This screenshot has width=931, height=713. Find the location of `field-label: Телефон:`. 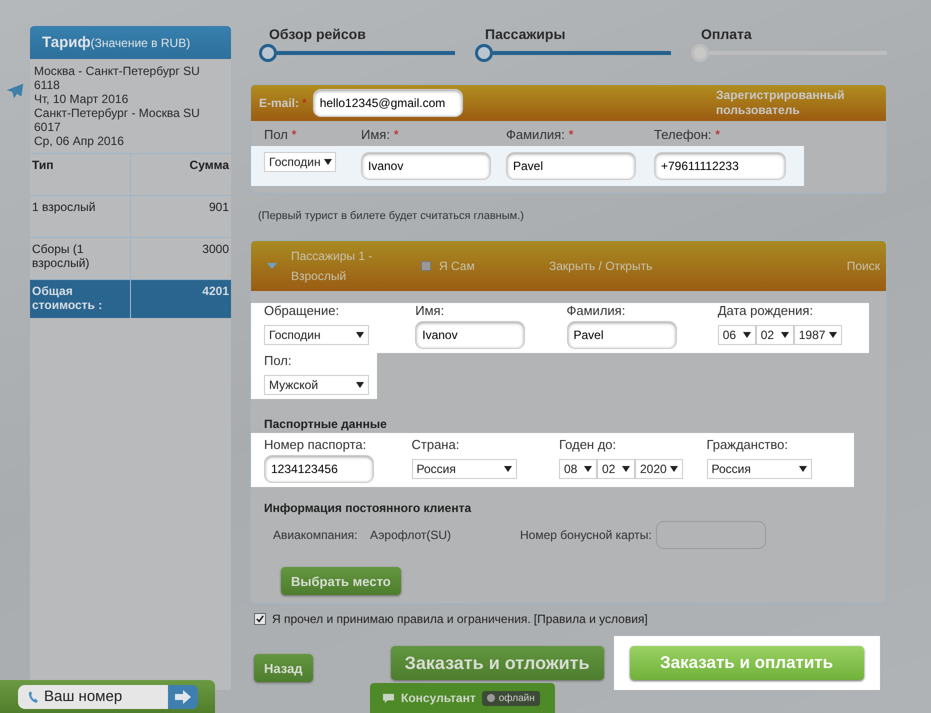

field-label: Телефон: is located at coordinates (683, 134).